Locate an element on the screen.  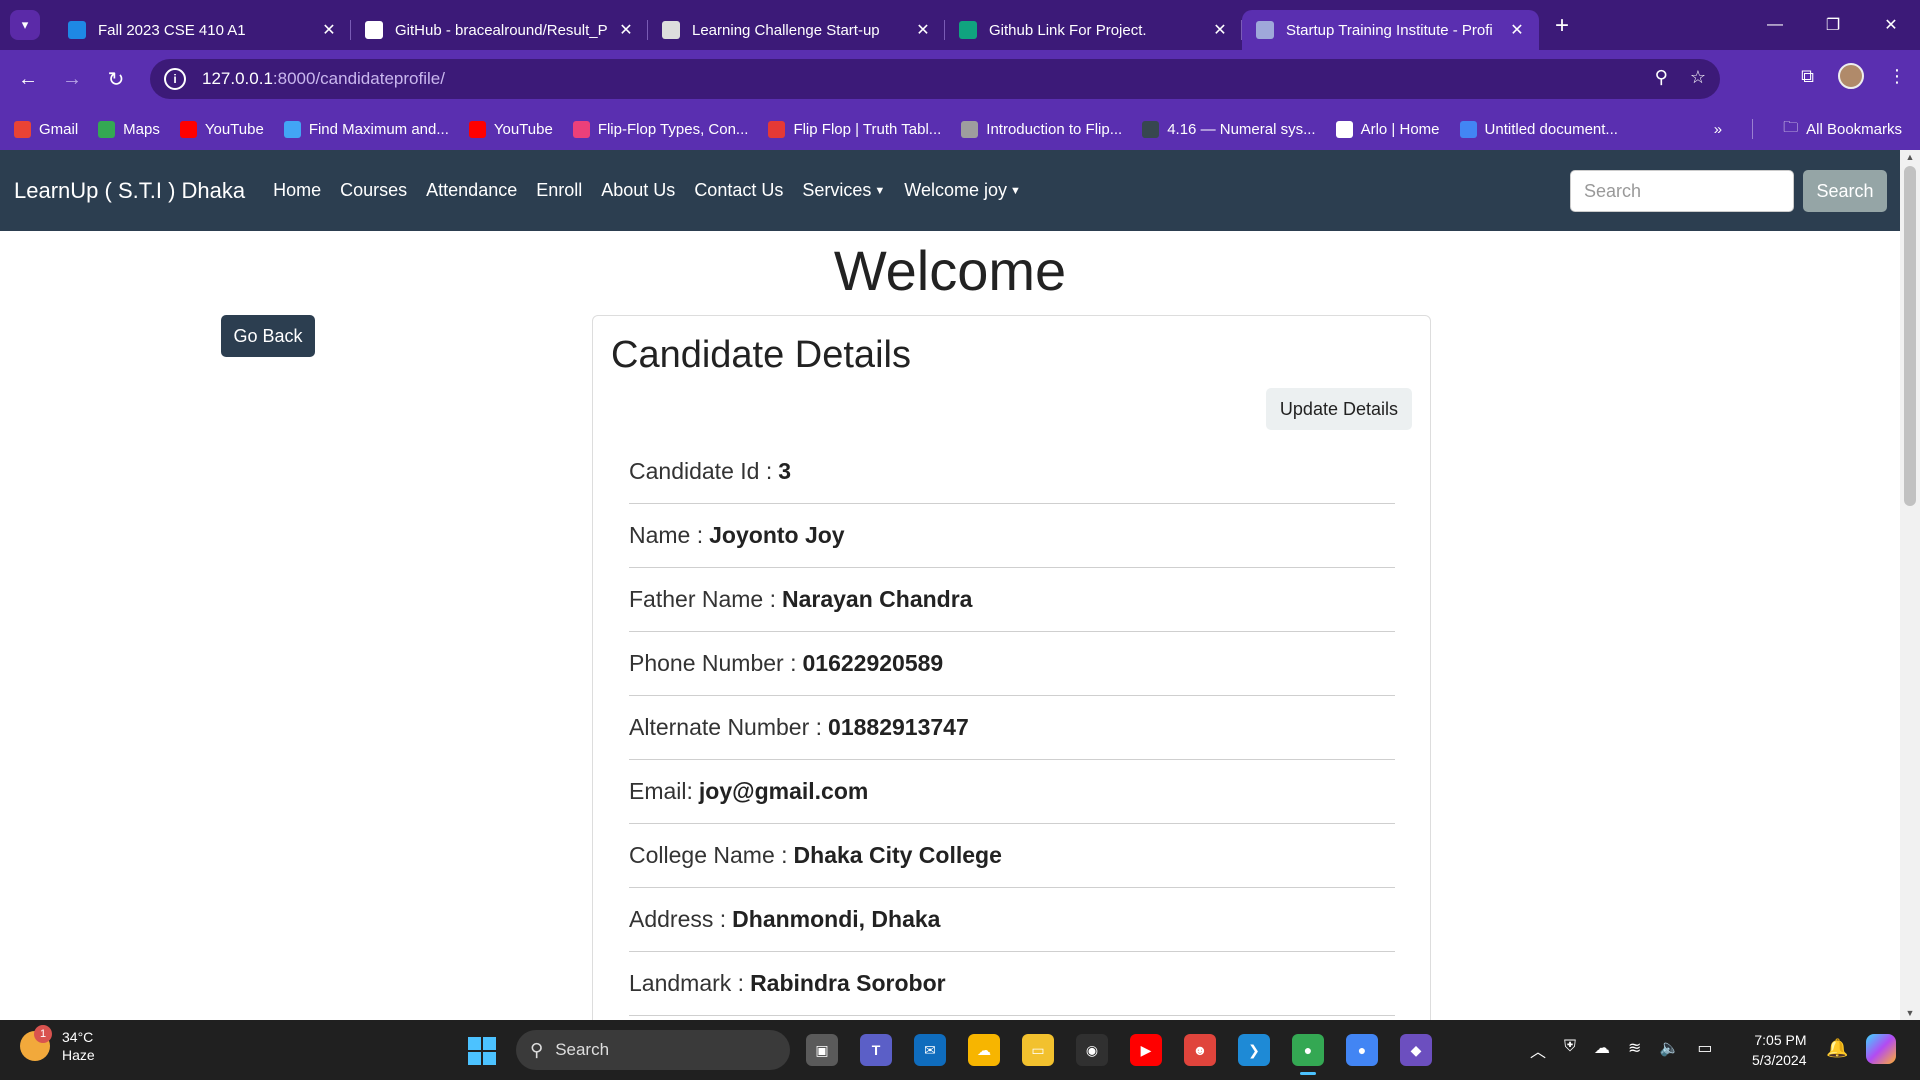
wifi-icon: ≋ is located at coordinates (1634, 1050).